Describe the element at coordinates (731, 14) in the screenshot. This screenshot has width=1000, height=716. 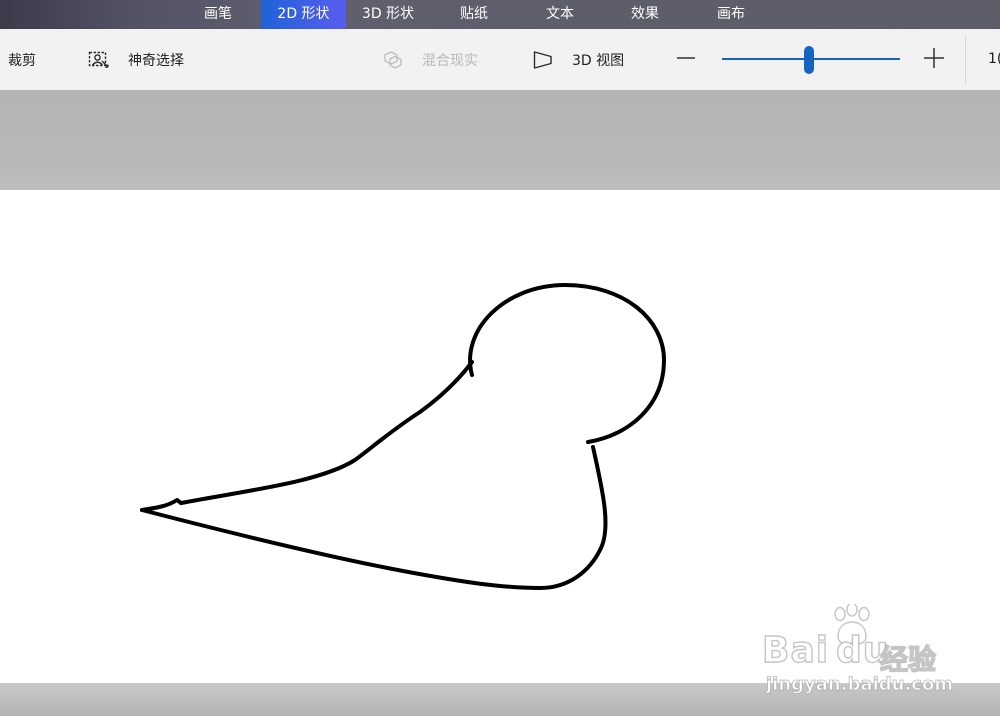
I see `tab-canvas: 画布` at that location.